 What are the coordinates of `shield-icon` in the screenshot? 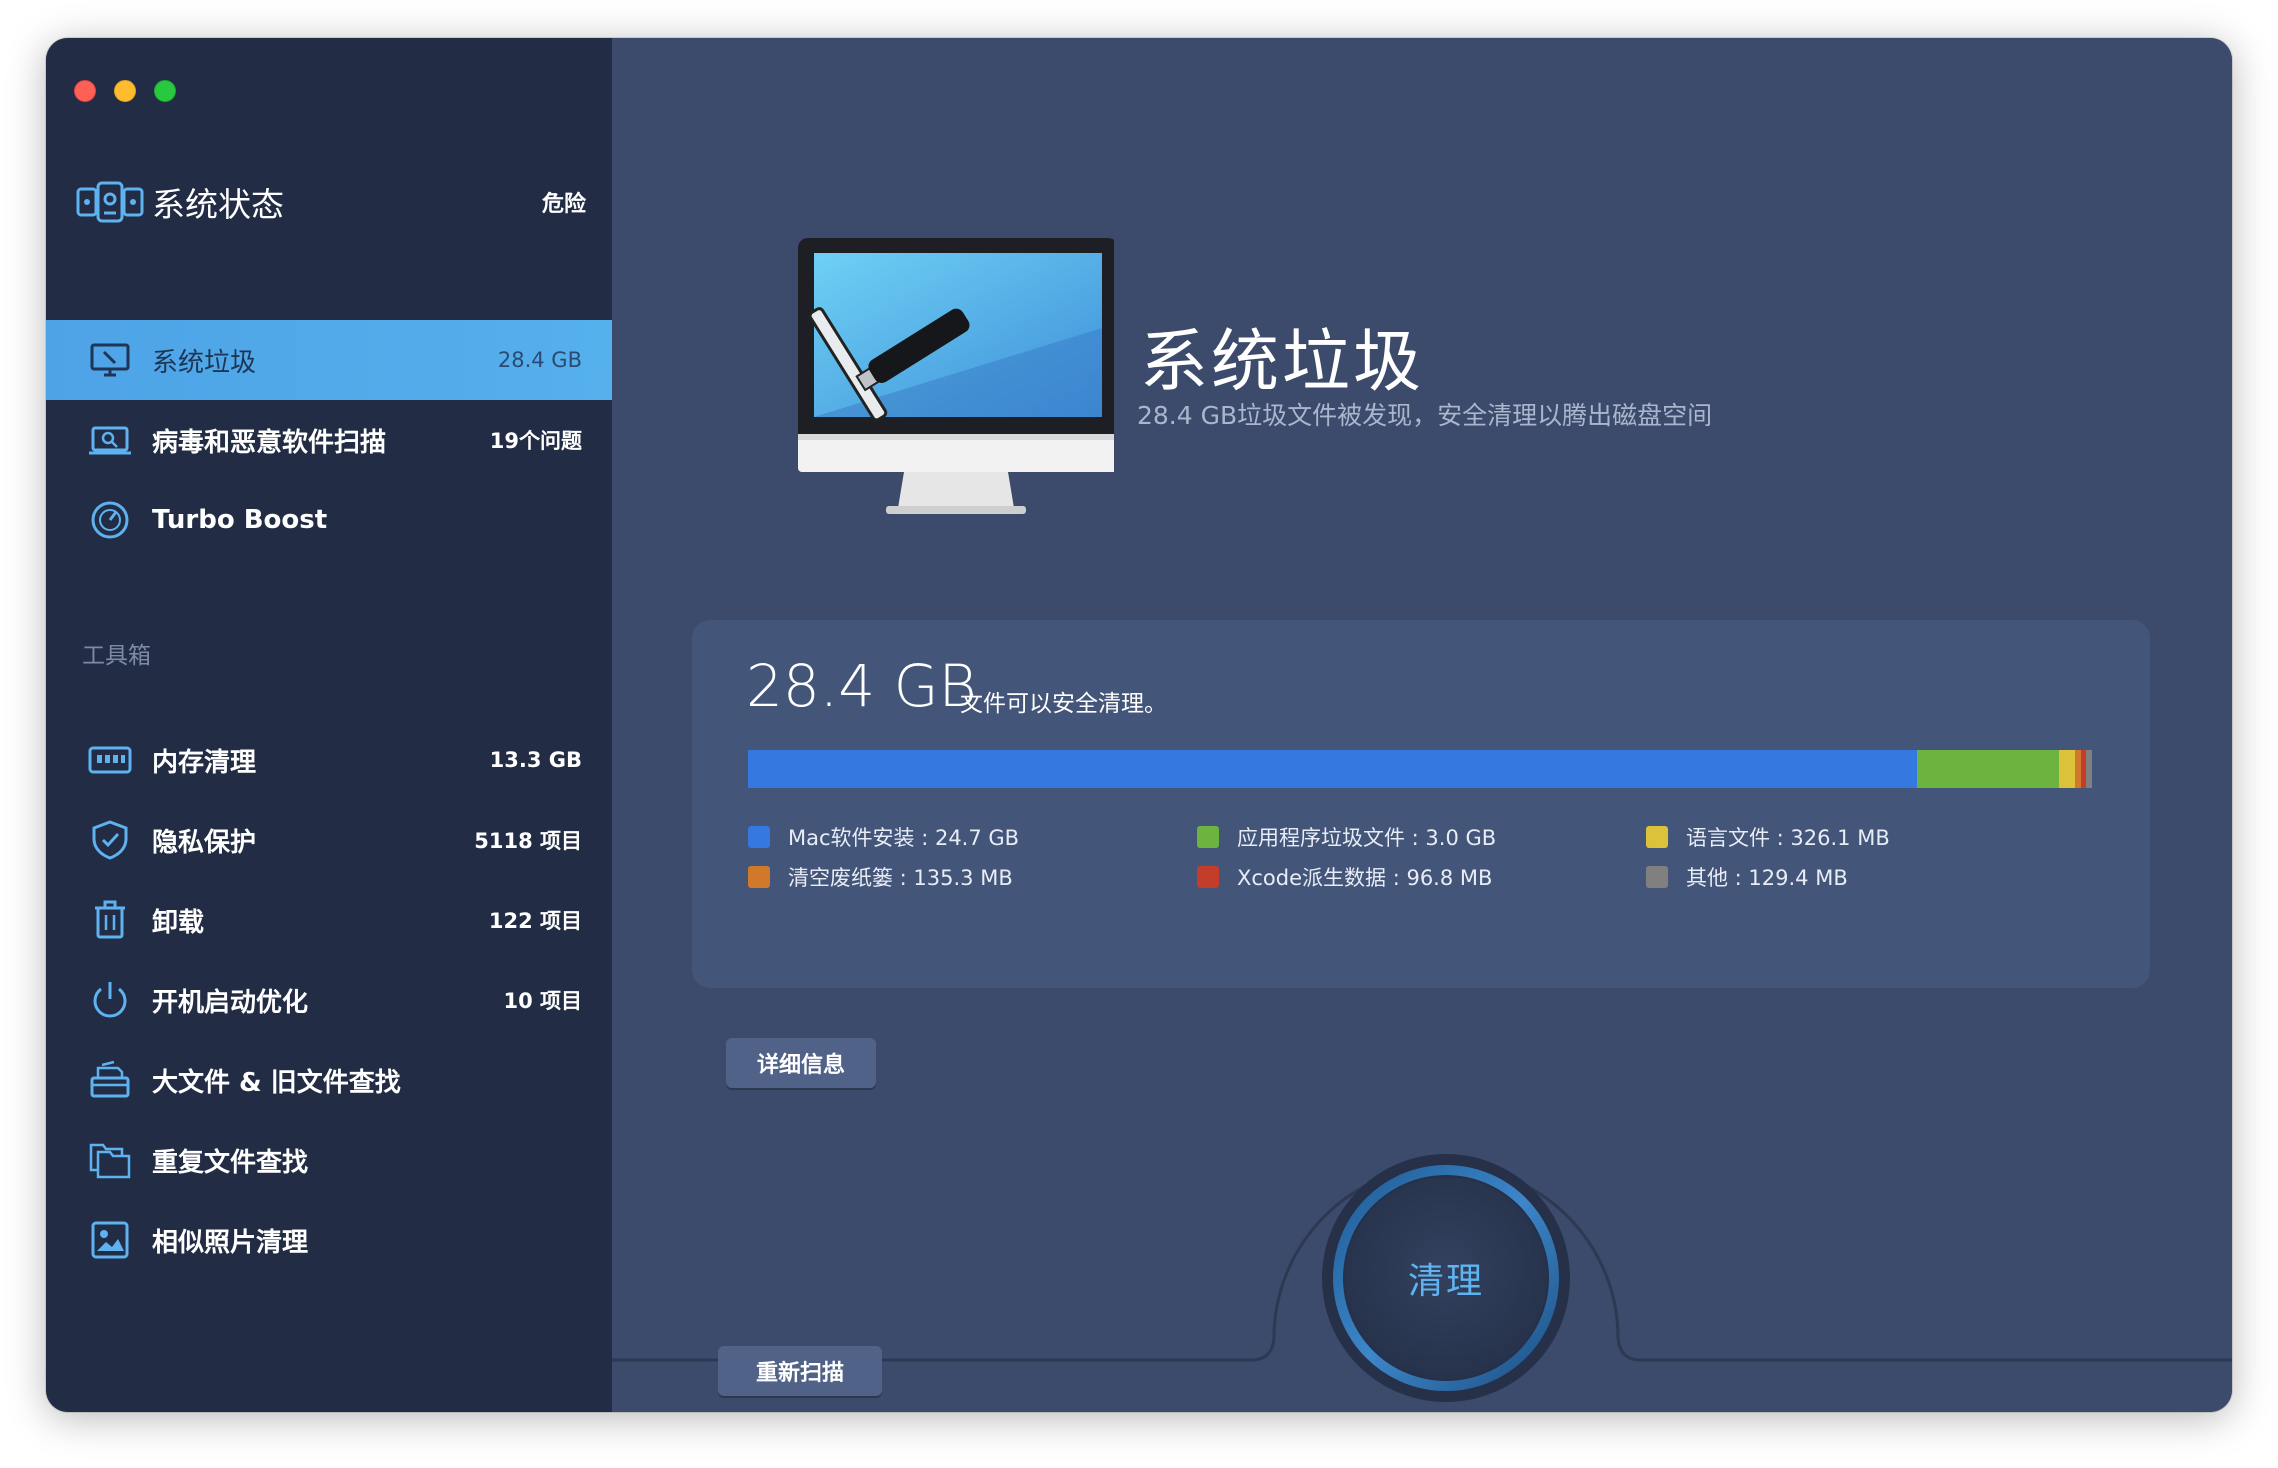 It's located at (110, 840).